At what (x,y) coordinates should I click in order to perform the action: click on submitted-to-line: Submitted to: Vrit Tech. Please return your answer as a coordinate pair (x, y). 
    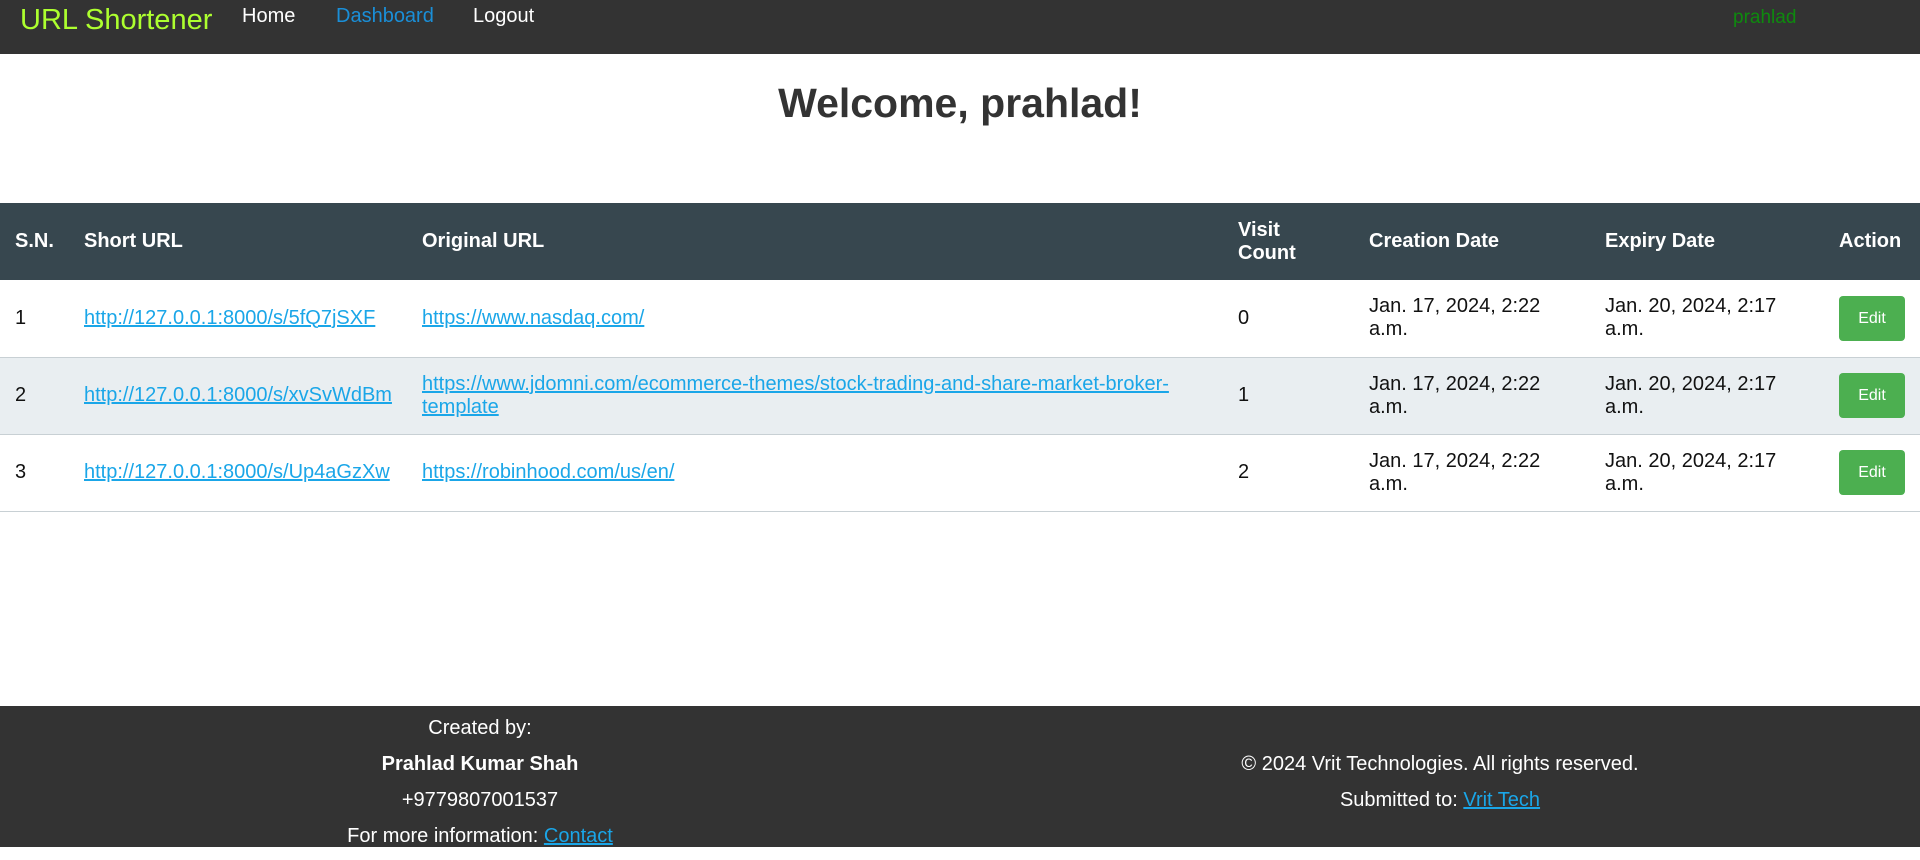
    Looking at the image, I should click on (1440, 806).